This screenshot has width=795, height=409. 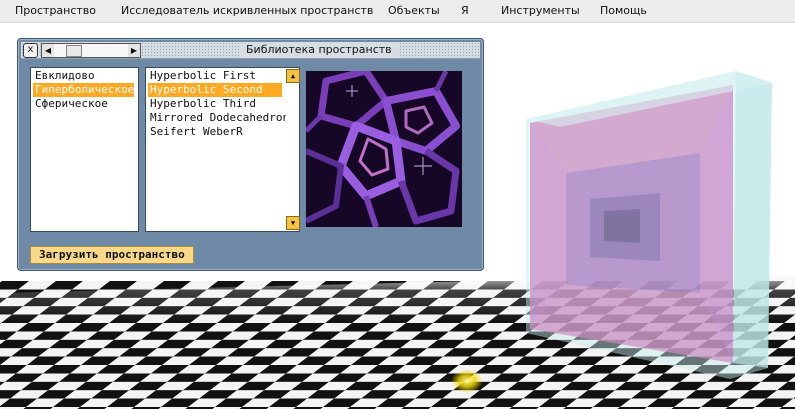 I want to click on menu-objects: Объекты, so click(x=414, y=10).